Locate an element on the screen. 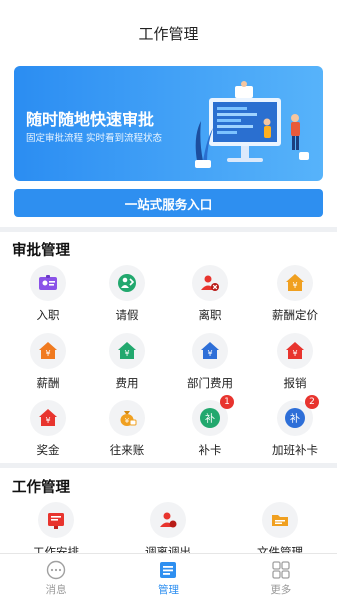 This screenshot has height=600, width=337. work-section-title: 工作管理 is located at coordinates (41, 488).